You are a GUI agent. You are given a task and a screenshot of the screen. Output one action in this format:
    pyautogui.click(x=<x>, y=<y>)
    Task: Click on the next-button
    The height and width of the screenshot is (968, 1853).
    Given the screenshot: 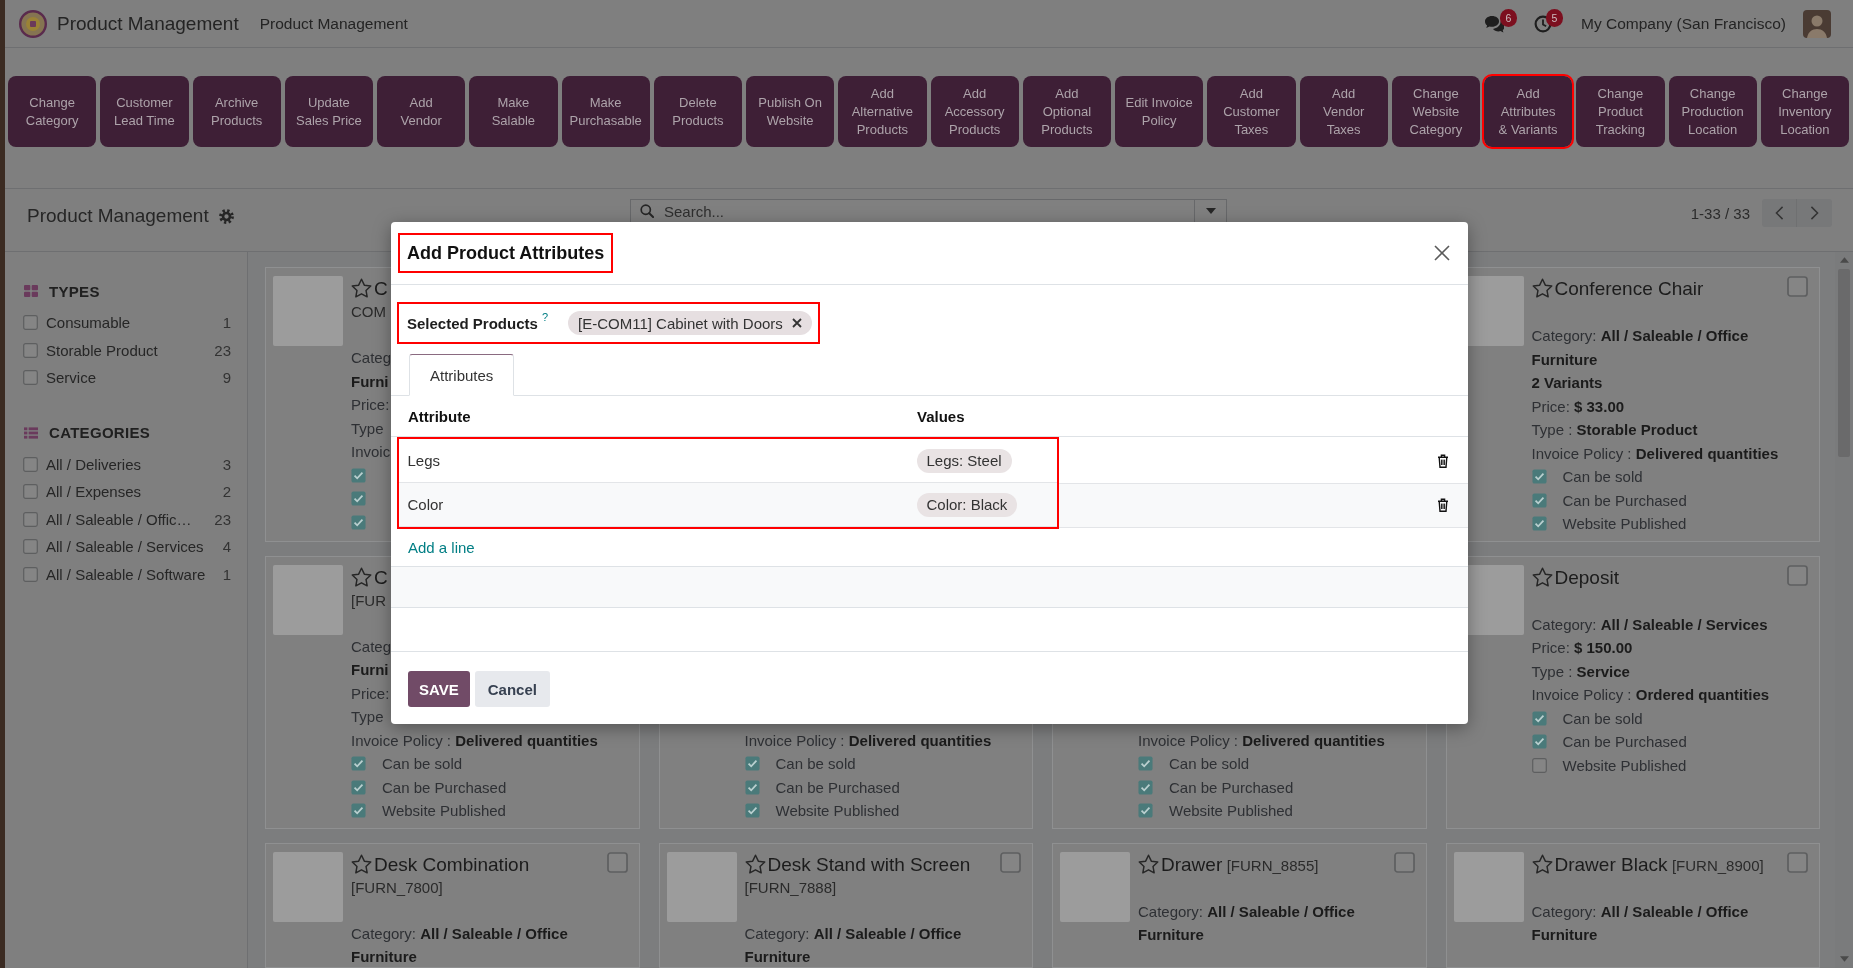 What is the action you would take?
    pyautogui.click(x=1814, y=213)
    